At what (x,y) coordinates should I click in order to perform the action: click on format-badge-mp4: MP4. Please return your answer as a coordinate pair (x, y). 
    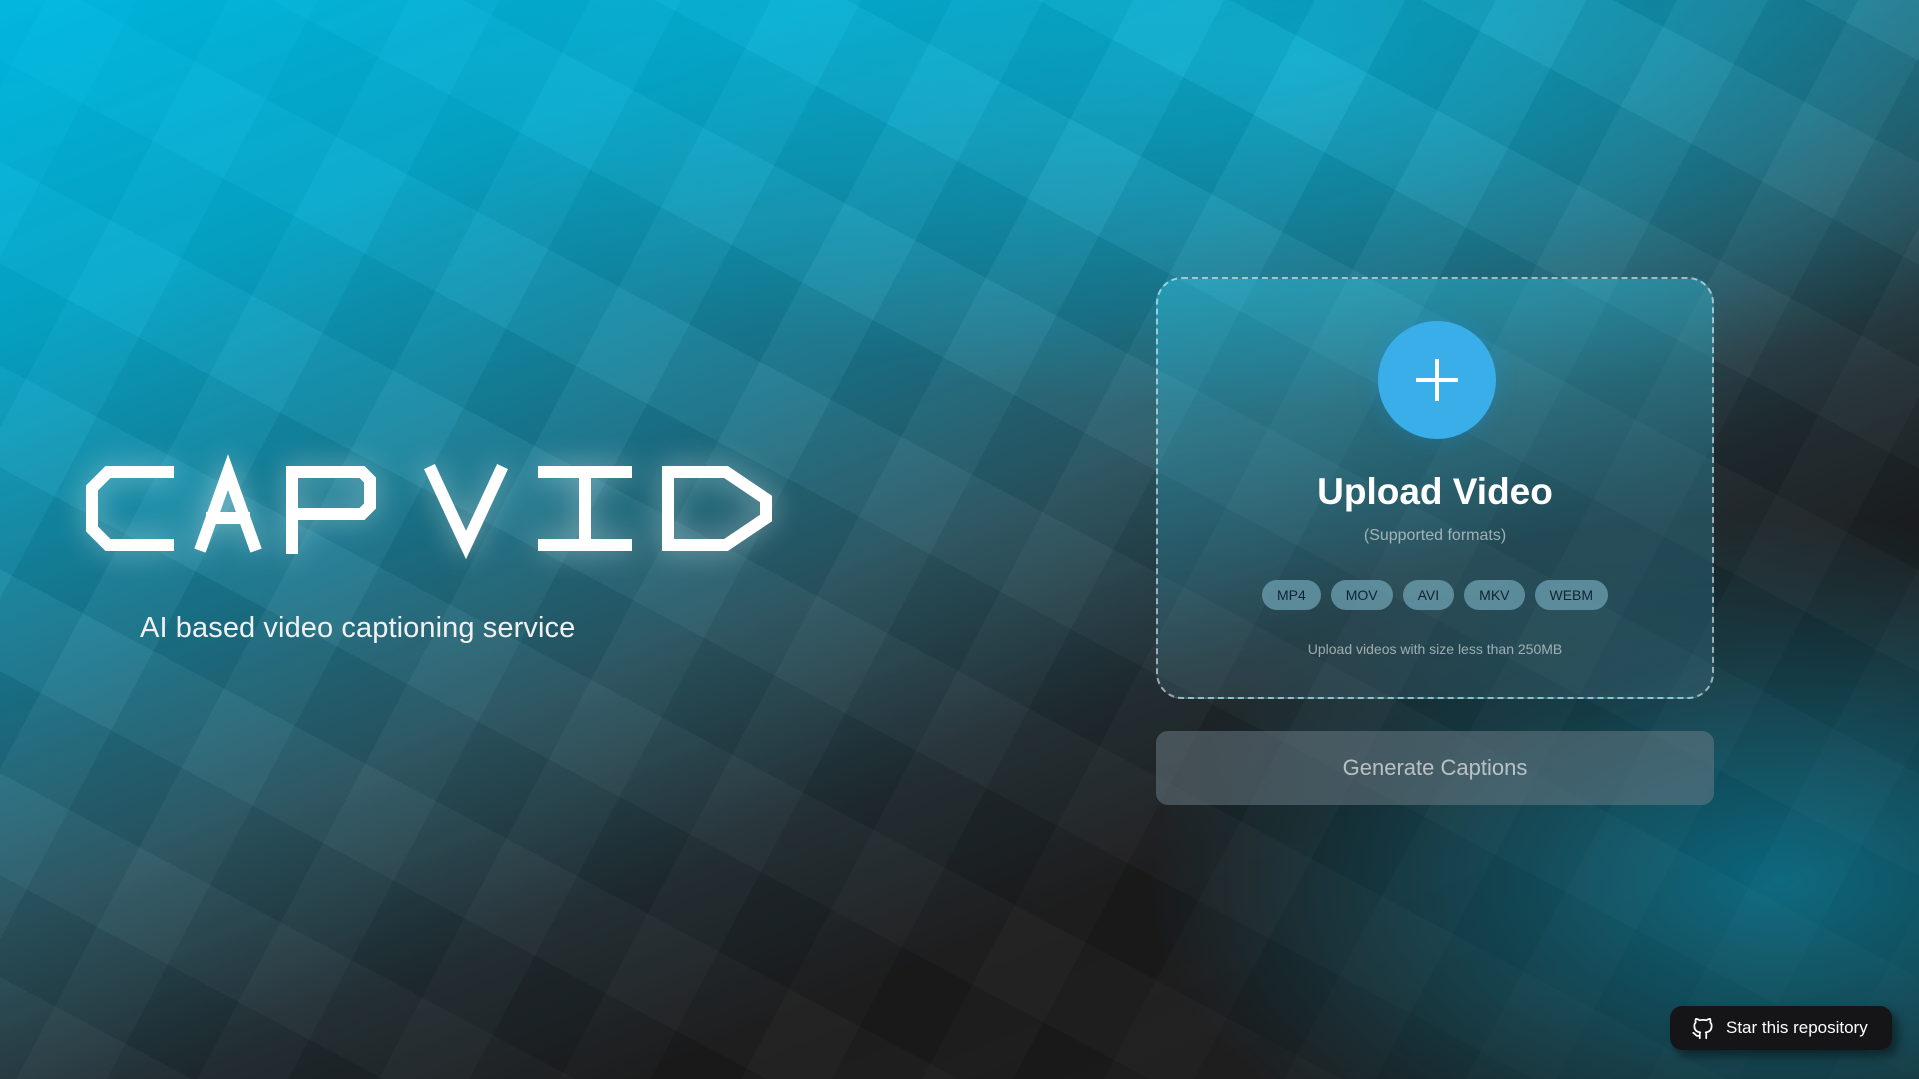
    Looking at the image, I should click on (1291, 595).